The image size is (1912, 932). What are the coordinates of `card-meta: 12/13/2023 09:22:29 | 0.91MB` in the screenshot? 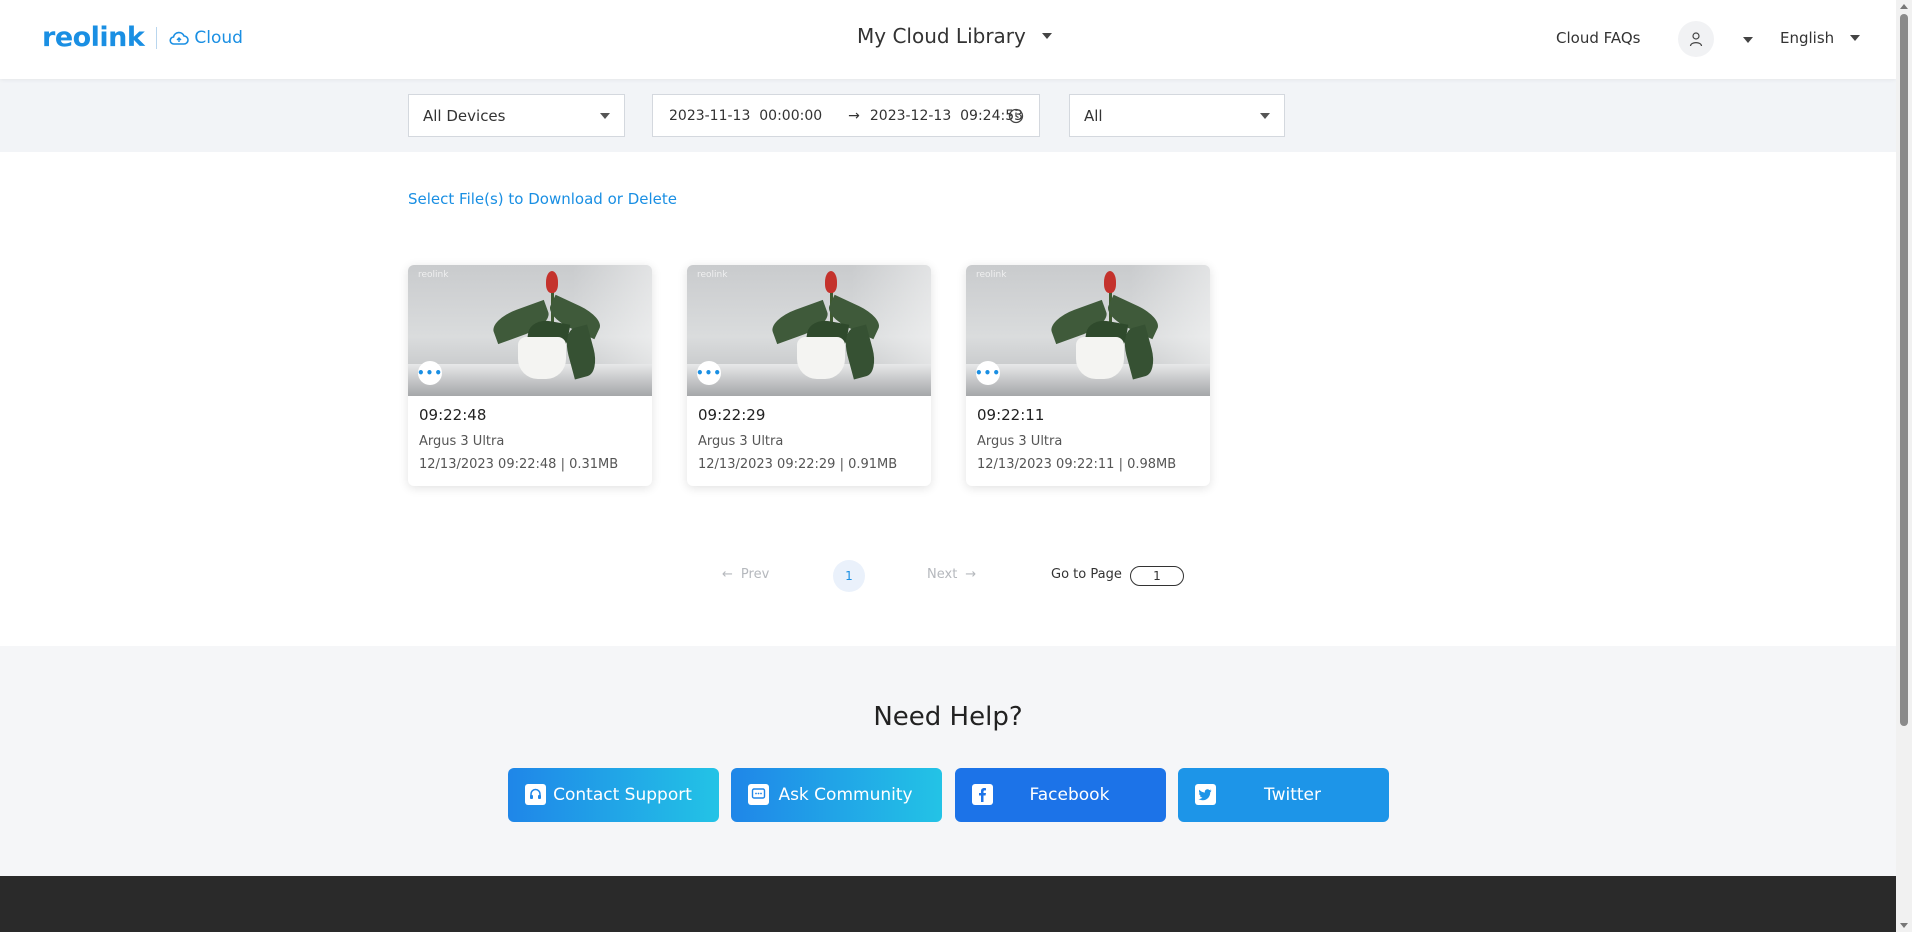 It's located at (798, 464).